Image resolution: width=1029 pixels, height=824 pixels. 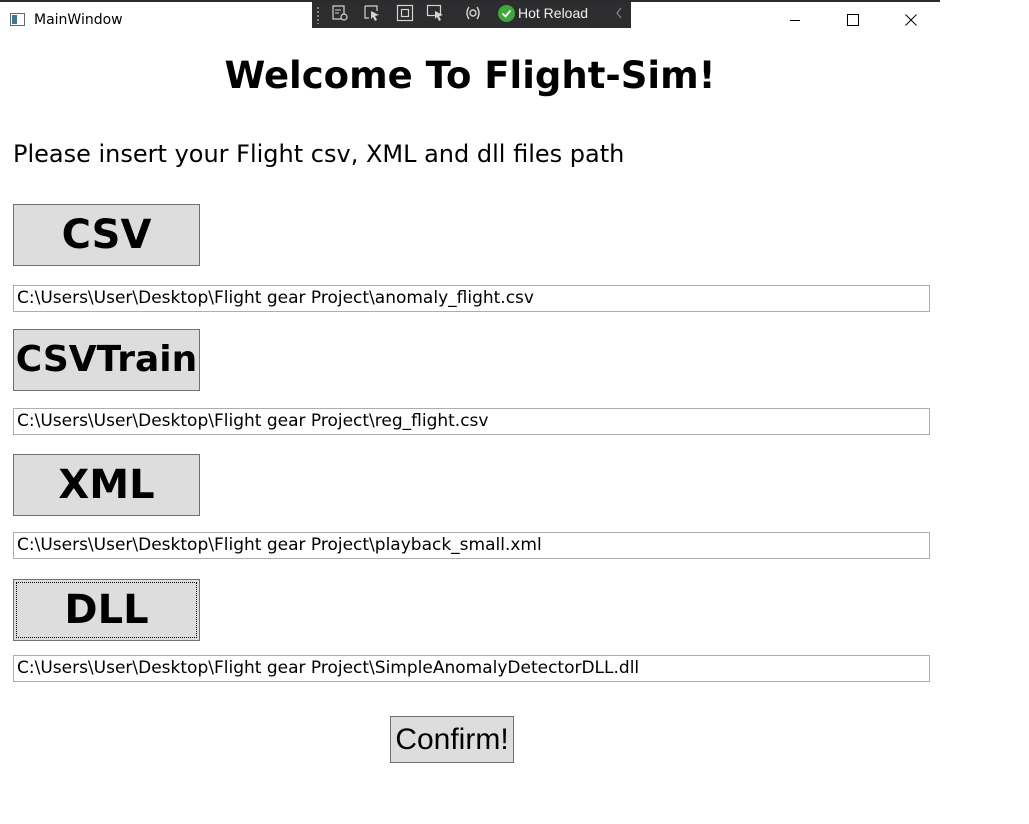 I want to click on app-icon, so click(x=17, y=19).